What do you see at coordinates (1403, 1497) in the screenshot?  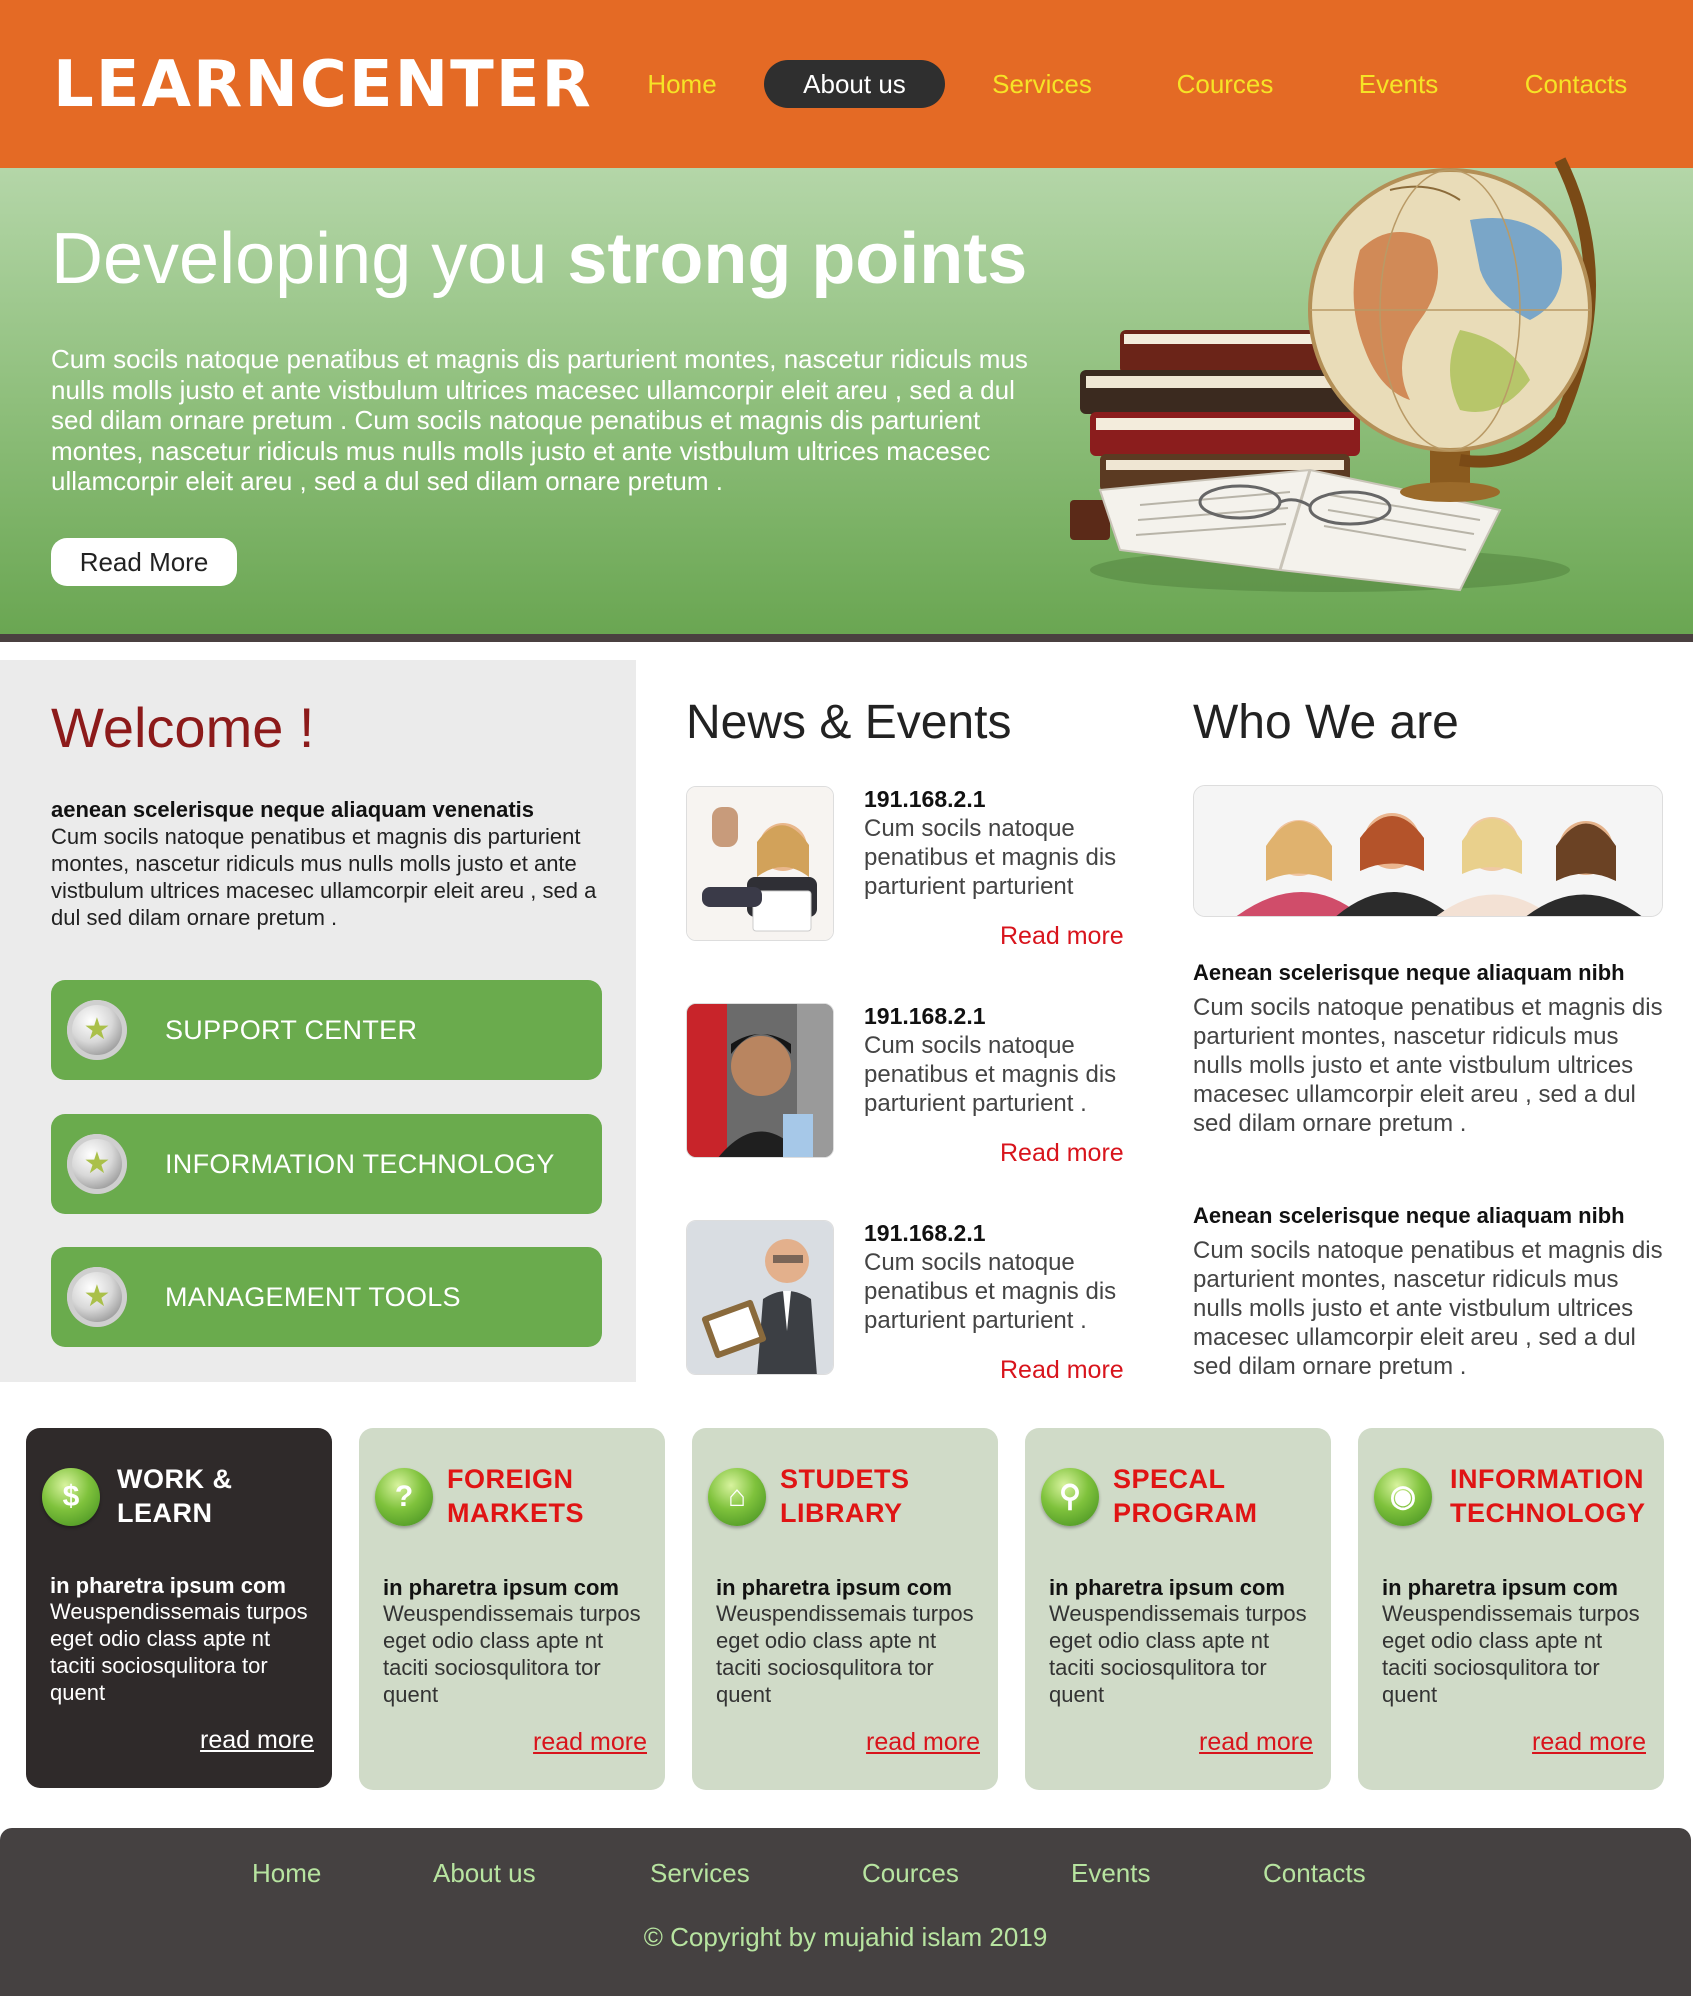 I see `pin-icon: ◉` at bounding box center [1403, 1497].